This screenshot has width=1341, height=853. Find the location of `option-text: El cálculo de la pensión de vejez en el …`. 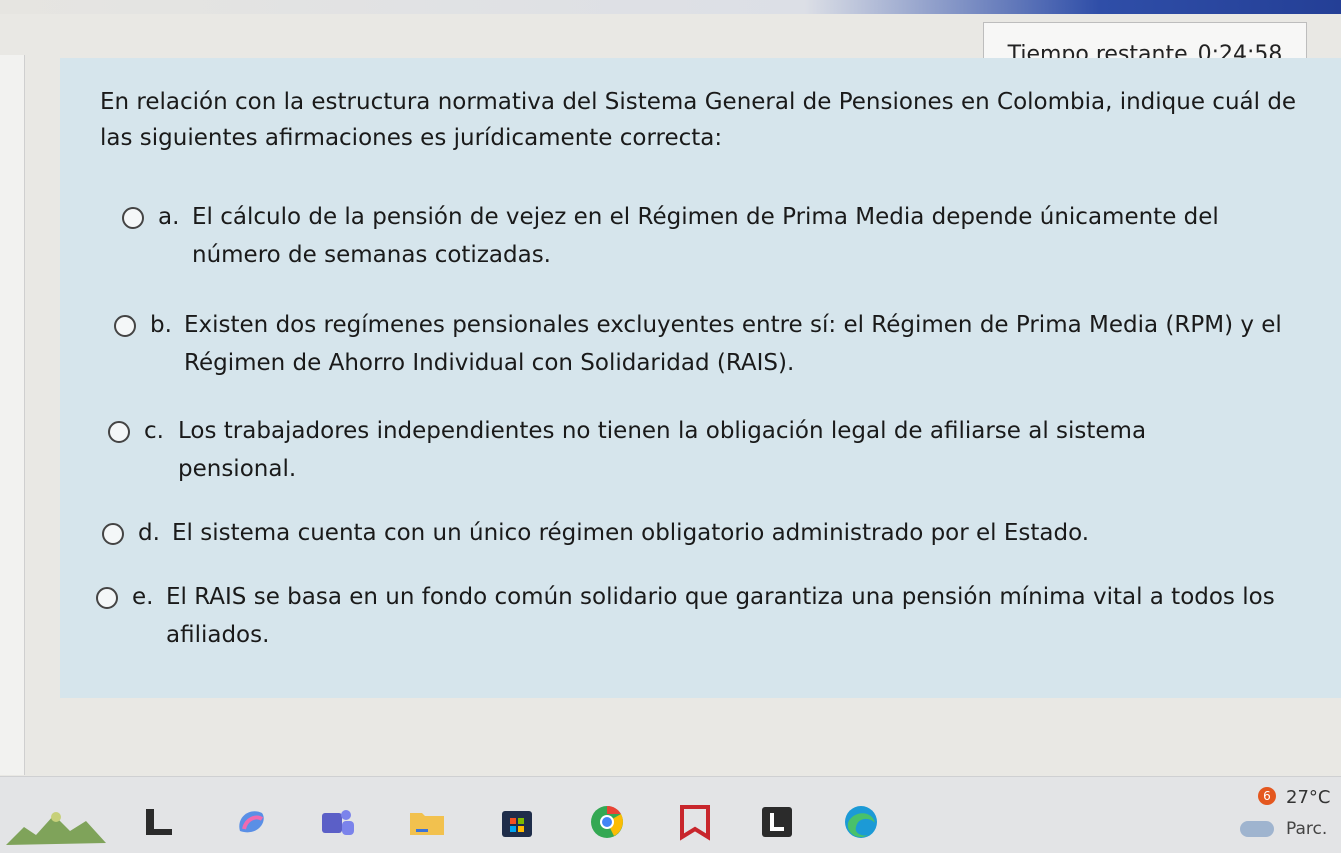

option-text: El cálculo de la pensión de vejez en el … is located at coordinates (705, 236).